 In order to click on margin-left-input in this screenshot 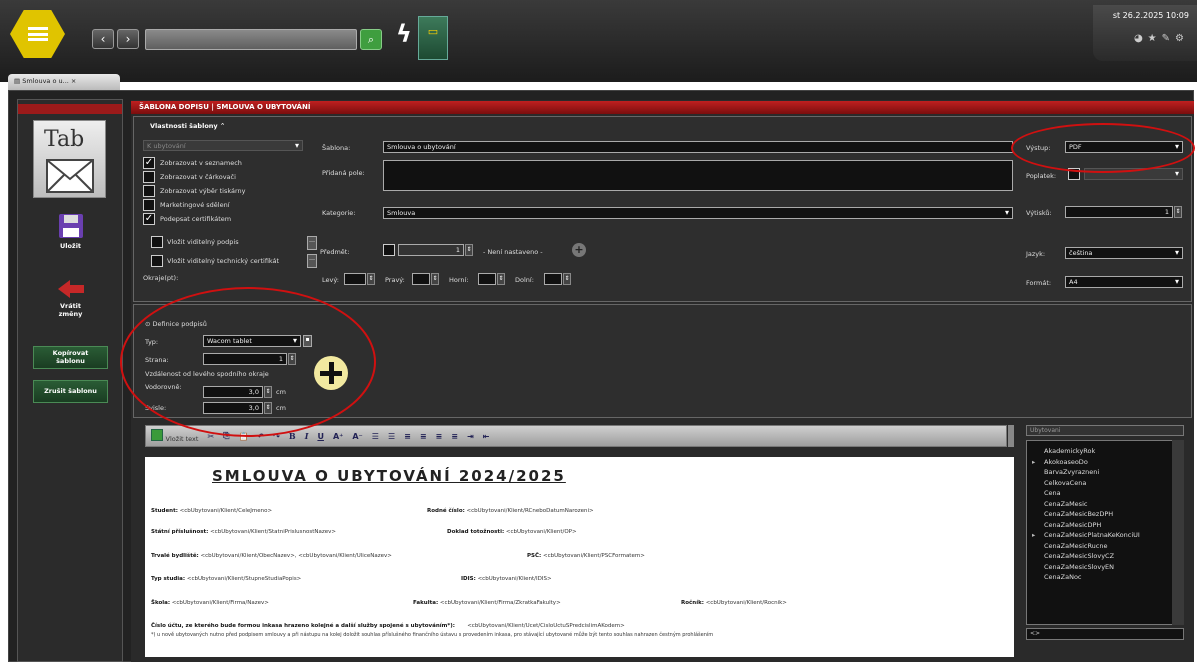, I will do `click(355, 279)`.